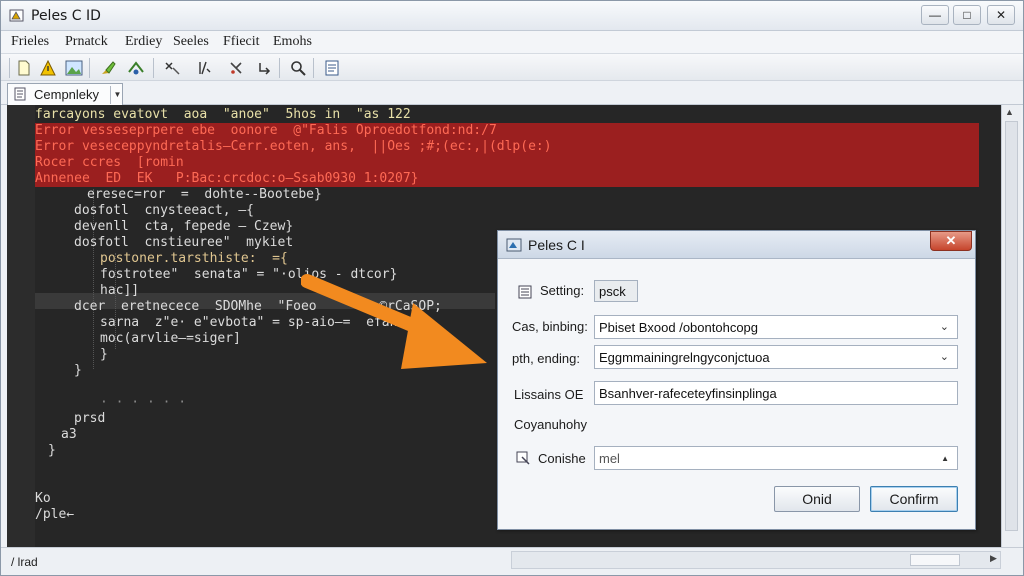 The width and height of the screenshot is (1024, 576). I want to click on combo-icon, so click(523, 458).